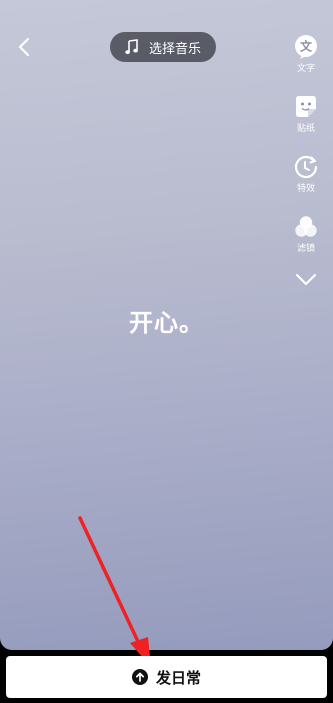 This screenshot has width=333, height=703. What do you see at coordinates (139, 677) in the screenshot?
I see `upload-icon` at bounding box center [139, 677].